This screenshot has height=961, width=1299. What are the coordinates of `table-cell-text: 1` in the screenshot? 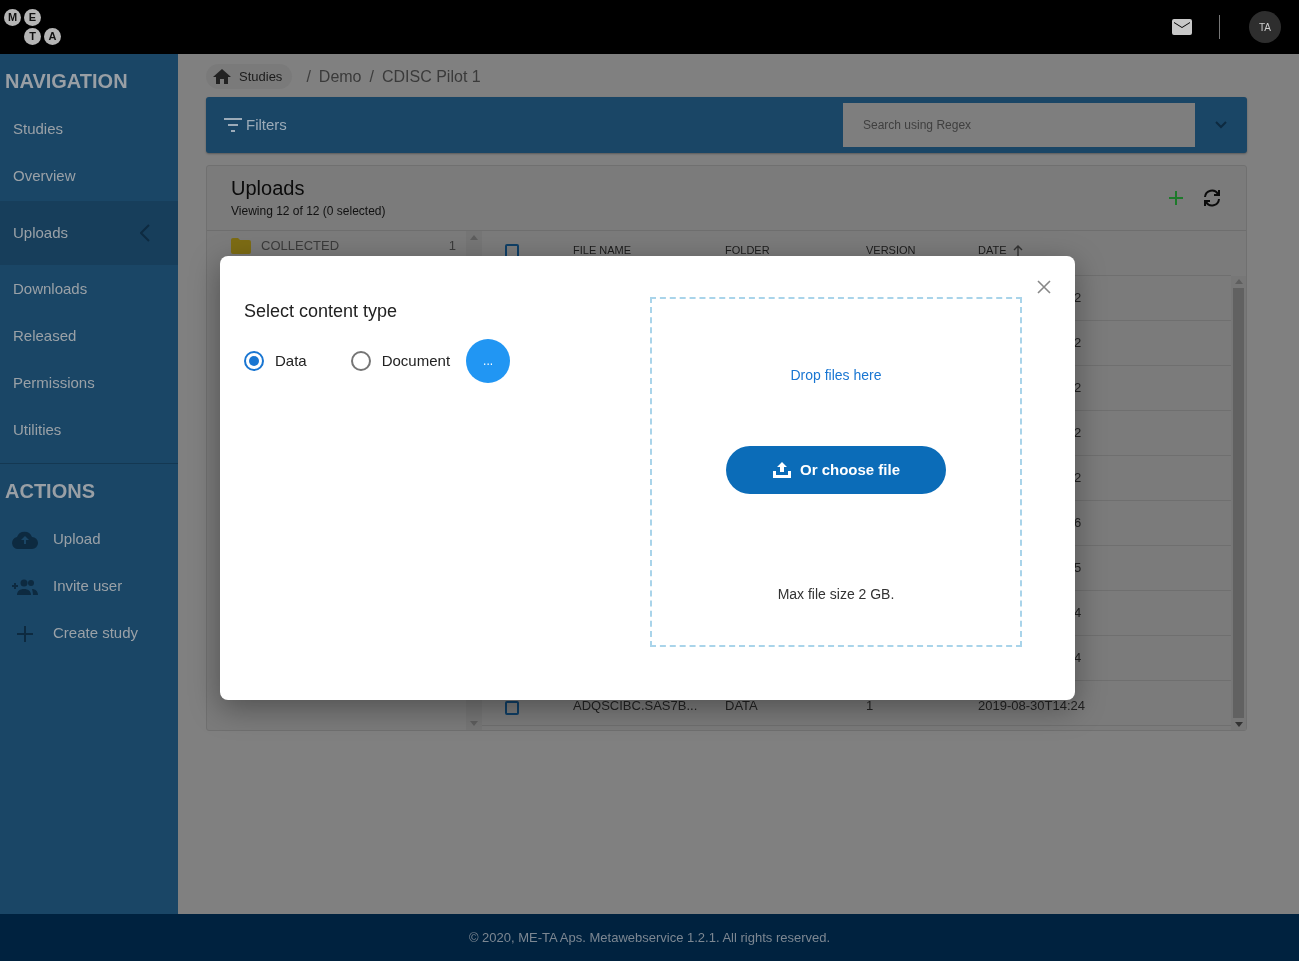 It's located at (870, 705).